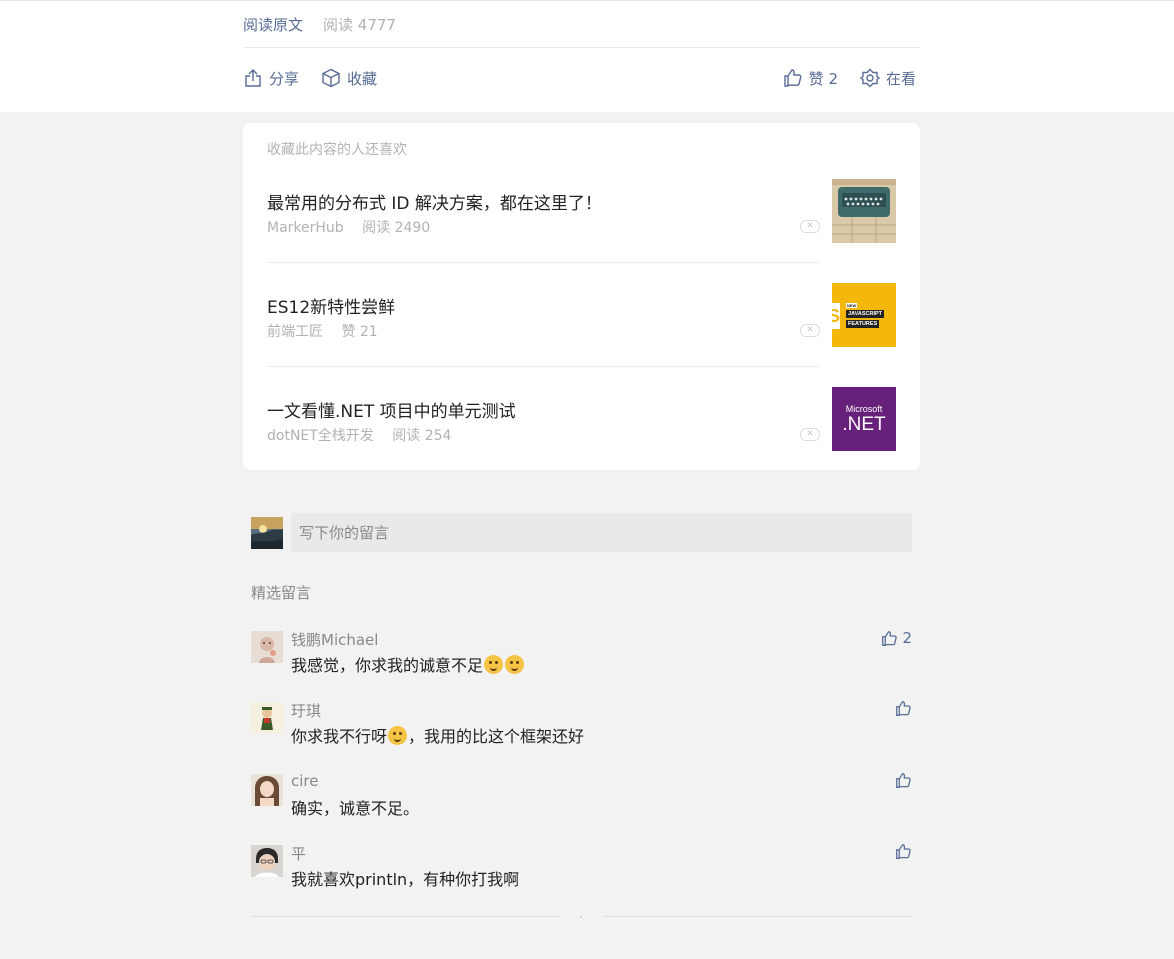  What do you see at coordinates (281, 593) in the screenshot?
I see `featured-comments-label: 精选留言` at bounding box center [281, 593].